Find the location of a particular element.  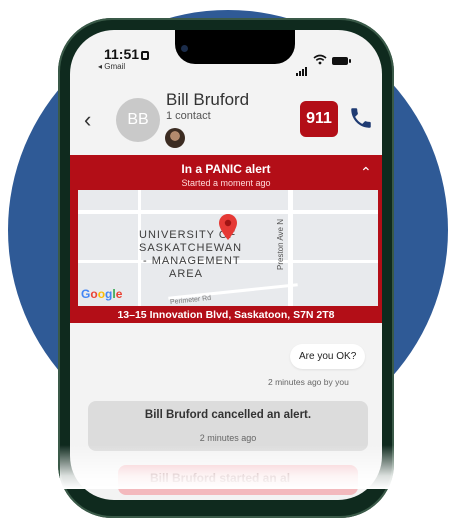

chevron-up-icon: ⌃ is located at coordinates (366, 172).